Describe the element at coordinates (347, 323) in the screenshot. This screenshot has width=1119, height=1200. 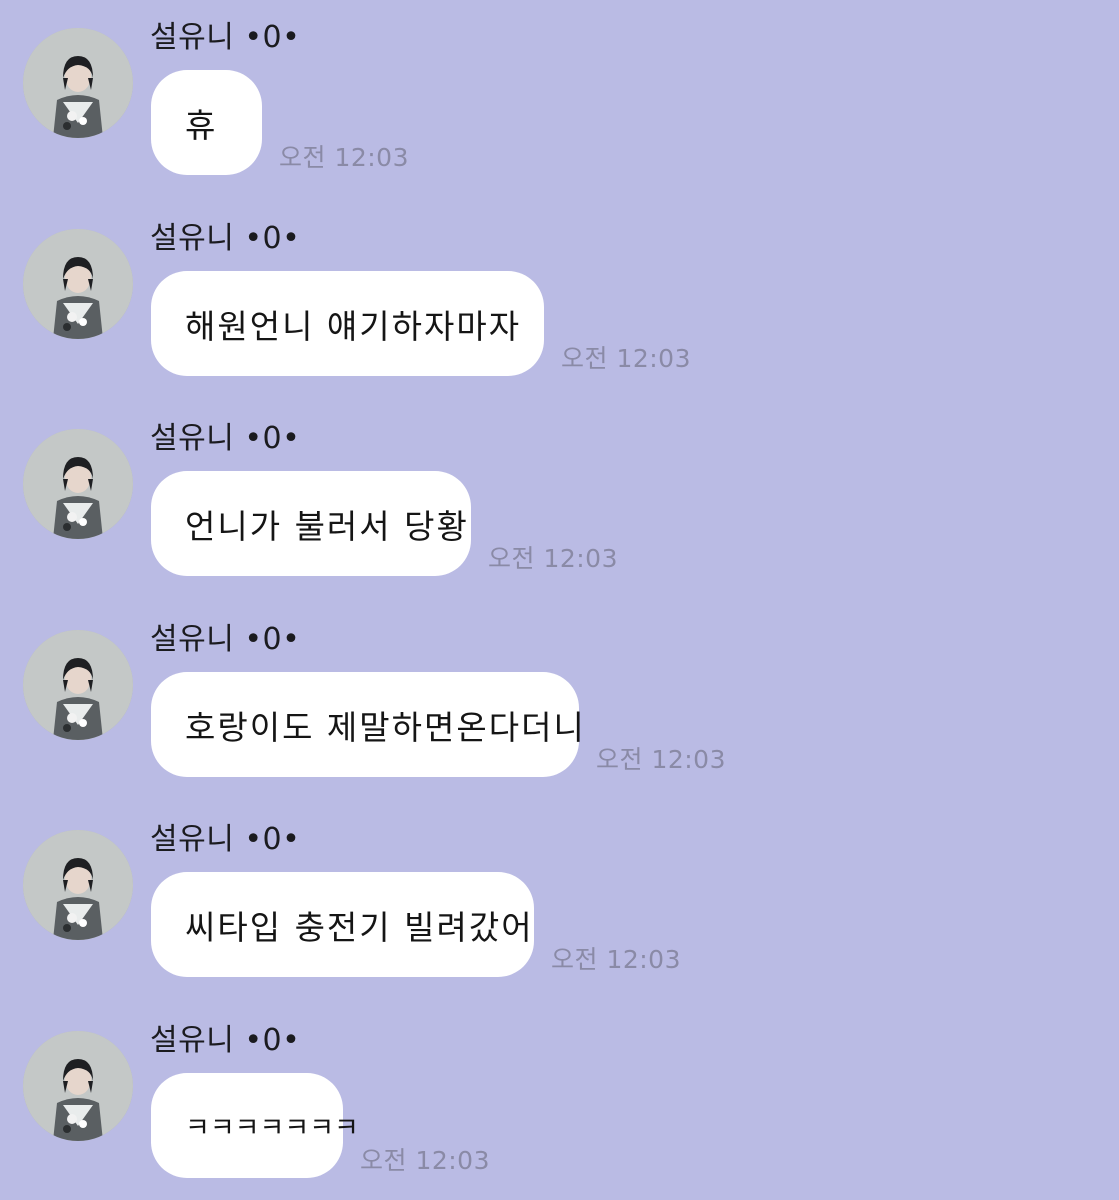
I see `message-bubble: 해원언니 얘기하자마자` at that location.